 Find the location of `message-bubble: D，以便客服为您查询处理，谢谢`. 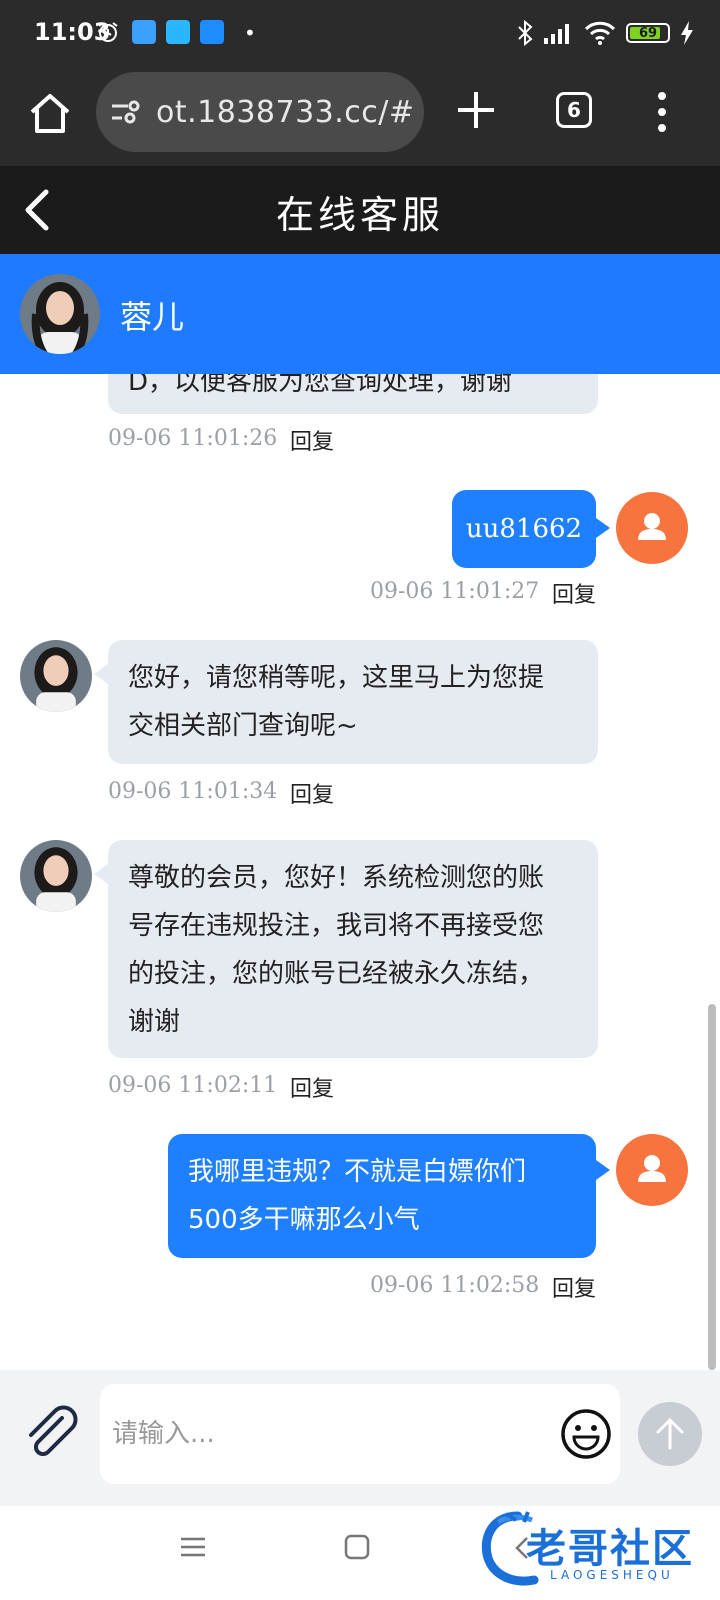

message-bubble: D，以便客服为您查询处理，谢谢 is located at coordinates (353, 394).